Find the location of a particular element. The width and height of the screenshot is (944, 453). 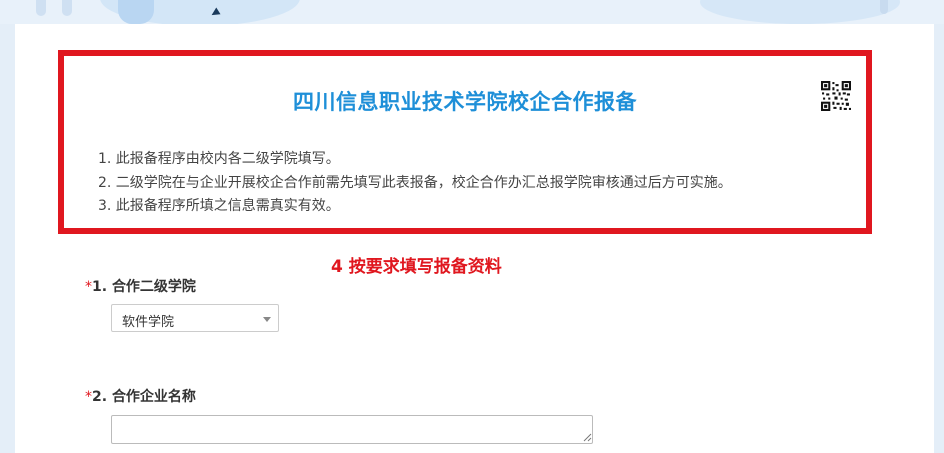

note-item: 1. 此报备程序由校内各二级学院填写。 is located at coordinates (219, 159).